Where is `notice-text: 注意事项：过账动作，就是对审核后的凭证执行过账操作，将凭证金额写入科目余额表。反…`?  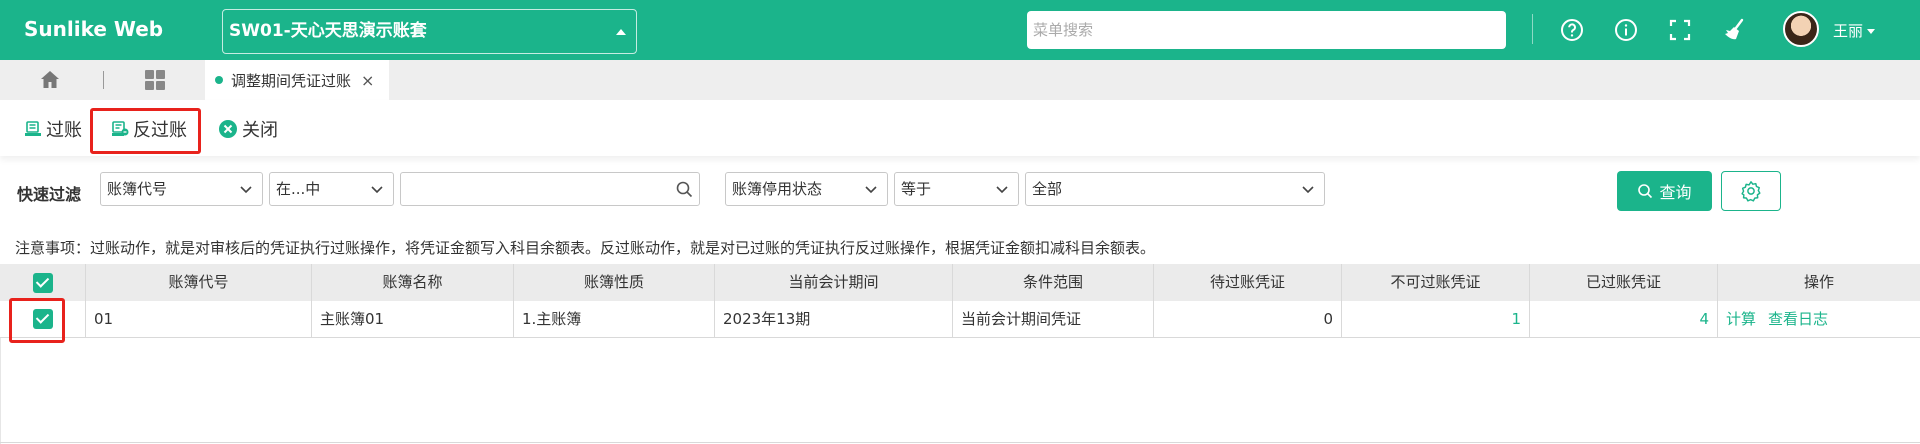 notice-text: 注意事项：过账动作，就是对审核后的凭证执行过账操作，将凭证金额写入科目余额表。反… is located at coordinates (585, 248).